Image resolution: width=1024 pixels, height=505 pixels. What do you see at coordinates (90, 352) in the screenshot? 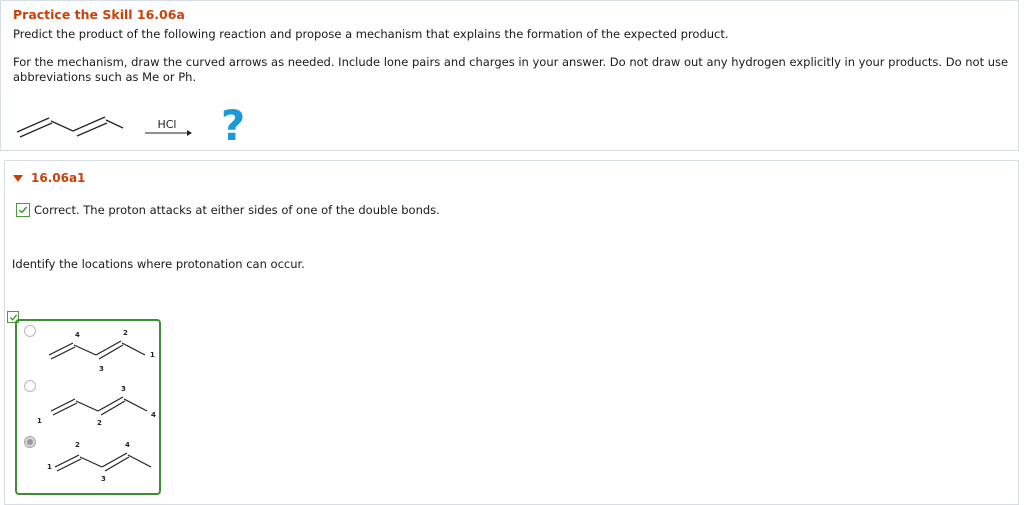
I see `option-structure-1: 4 2 3 1` at bounding box center [90, 352].